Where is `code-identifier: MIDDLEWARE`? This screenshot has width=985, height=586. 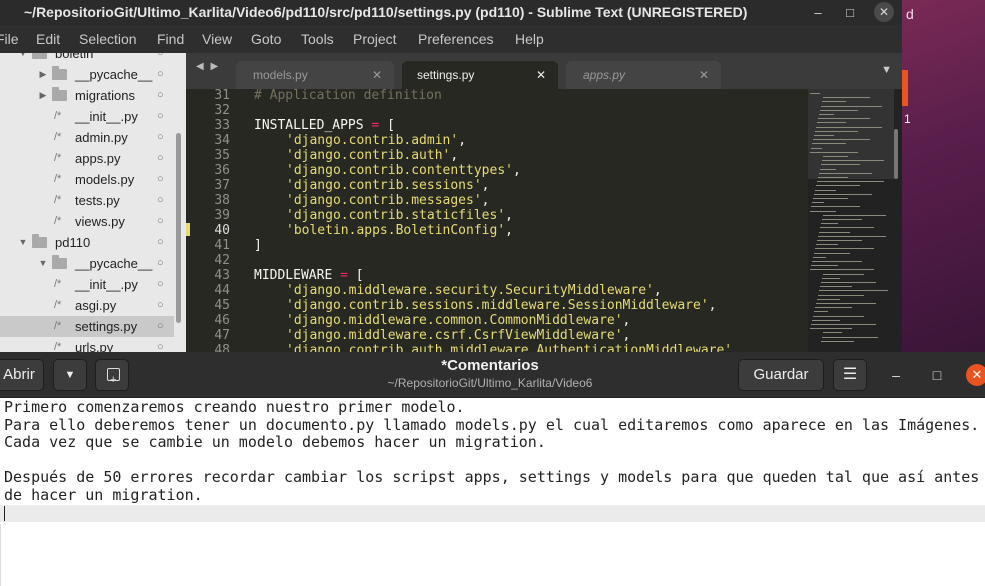
code-identifier: MIDDLEWARE is located at coordinates (293, 275).